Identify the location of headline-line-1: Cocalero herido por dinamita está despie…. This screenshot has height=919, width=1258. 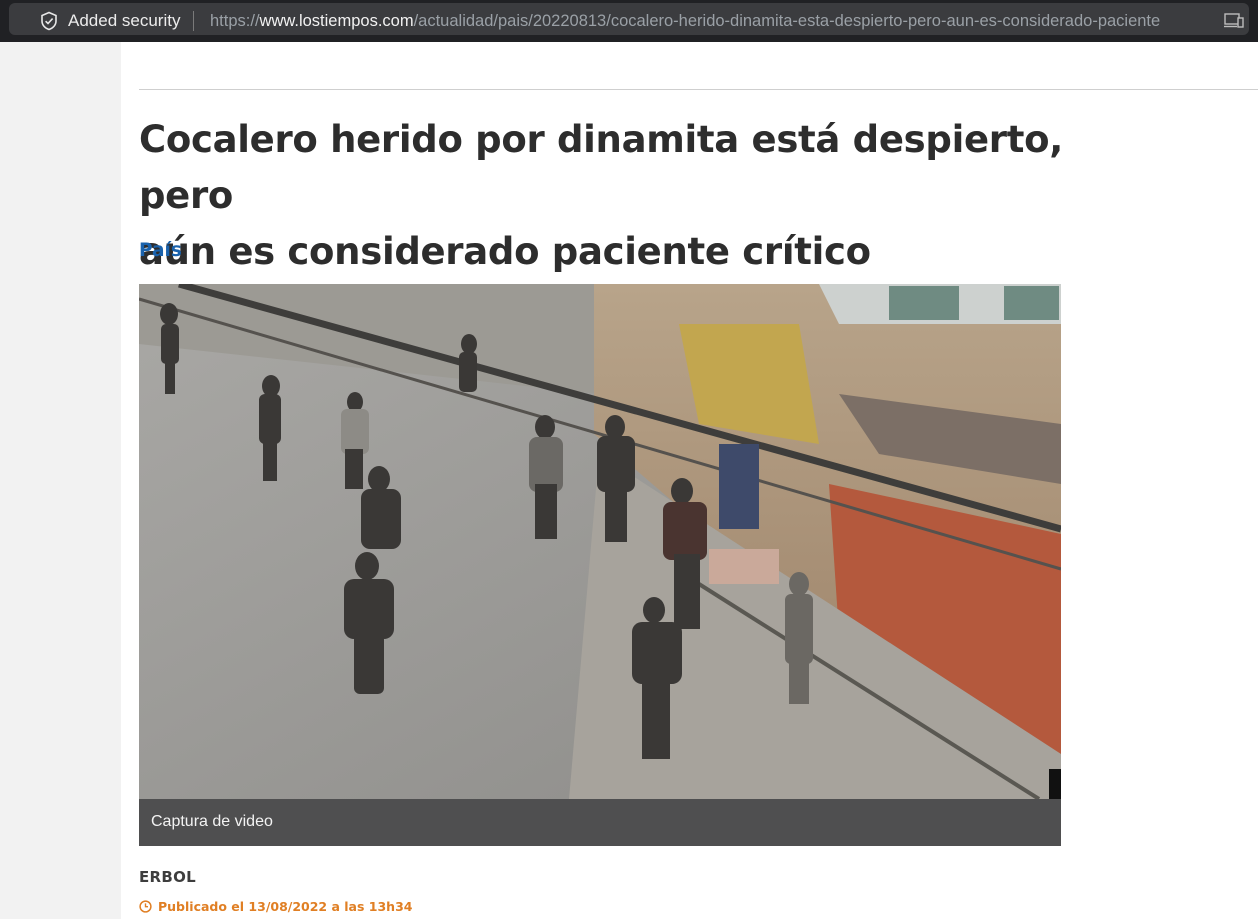
(601, 167).